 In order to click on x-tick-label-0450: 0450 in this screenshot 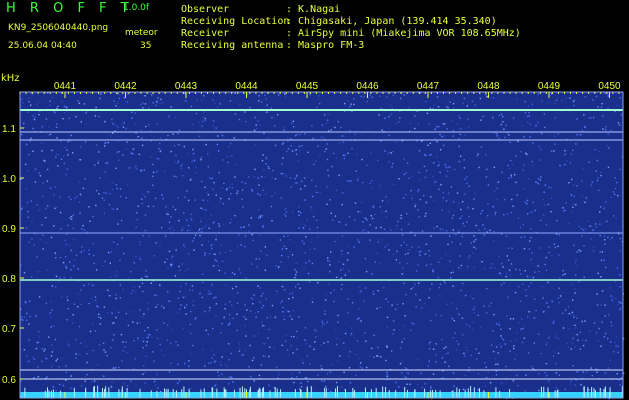, I will do `click(609, 86)`.